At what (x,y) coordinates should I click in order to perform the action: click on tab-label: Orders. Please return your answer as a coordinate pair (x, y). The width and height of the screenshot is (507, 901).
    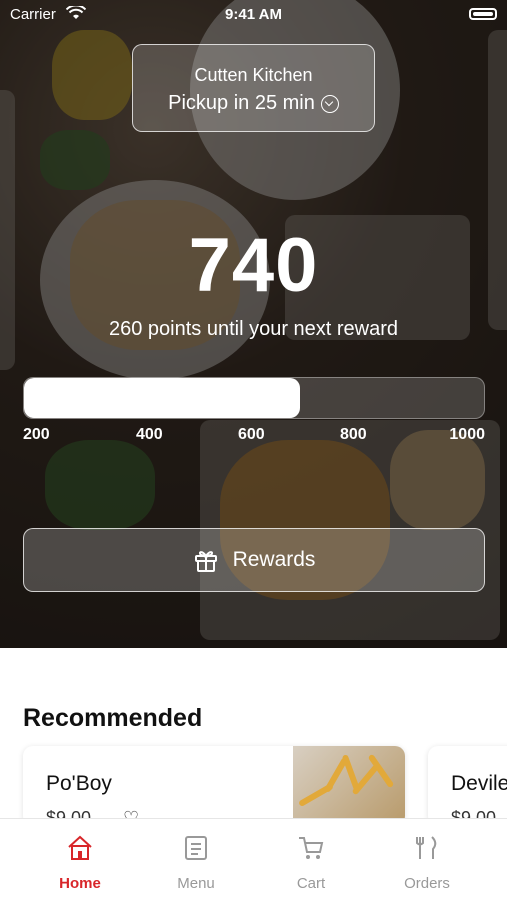
    Looking at the image, I should click on (427, 883).